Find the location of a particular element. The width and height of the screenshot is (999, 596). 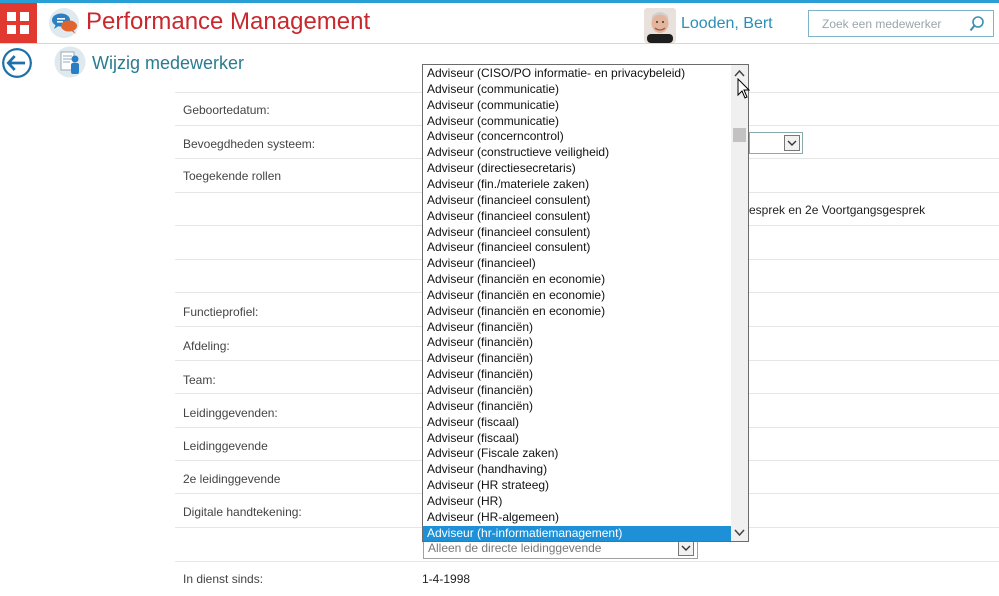

dropdown-option: Adviseur (concerncontrol) is located at coordinates (577, 137).